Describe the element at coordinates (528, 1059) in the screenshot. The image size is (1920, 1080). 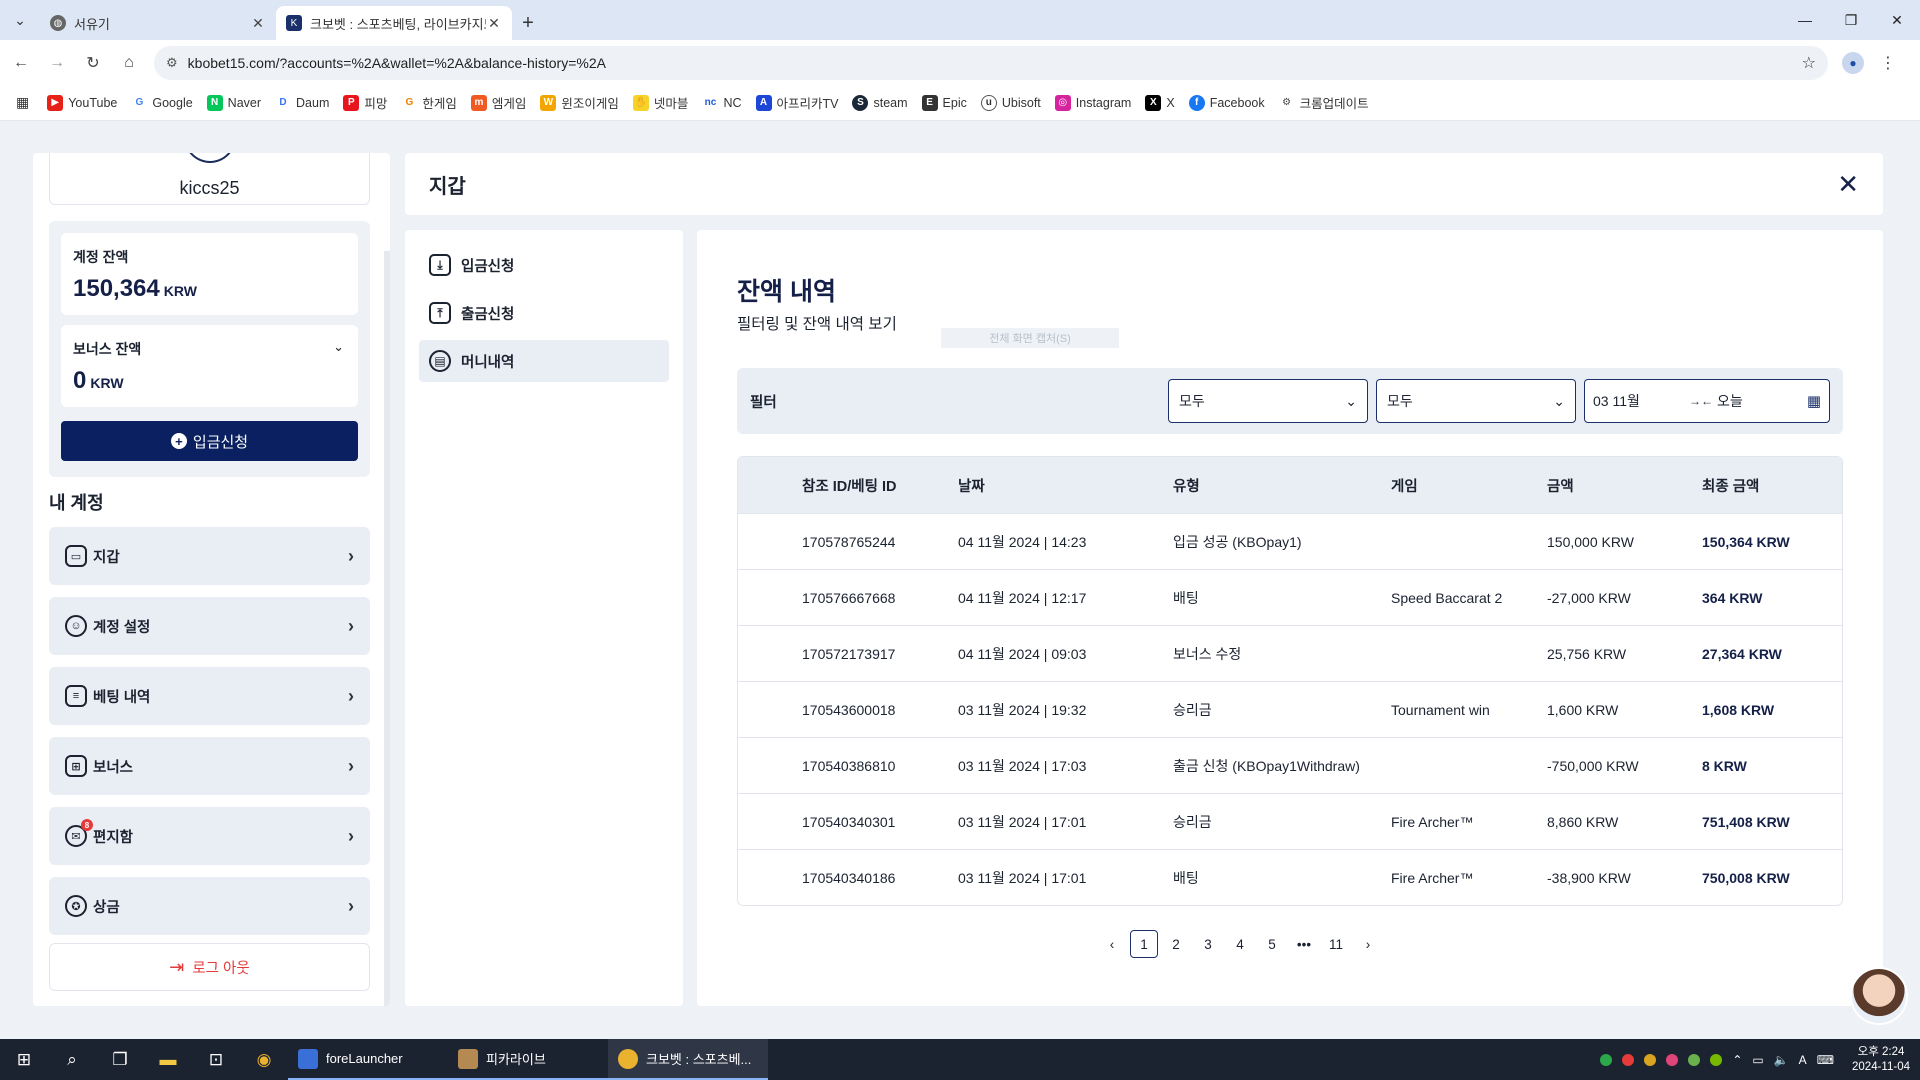
I see `taskbar-app-pikalive: 피카라이브` at that location.